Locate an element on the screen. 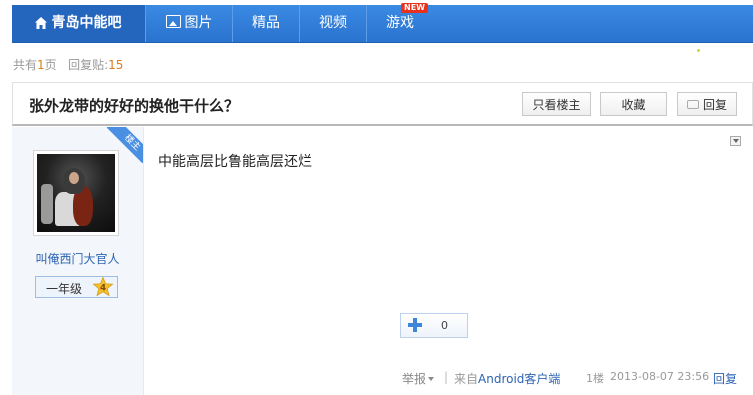 This screenshot has width=753, height=395. thread-title: 张外龙带的好好的换他干什么？ is located at coordinates (134, 106).